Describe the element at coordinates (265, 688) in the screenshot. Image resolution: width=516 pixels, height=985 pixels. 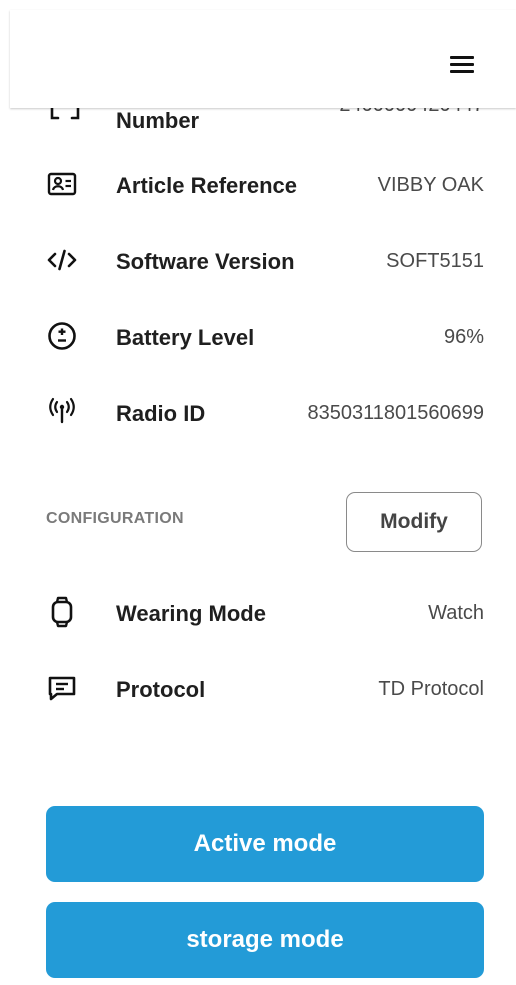
I see `config-row-protocol: Protocol TD Protocol` at that location.